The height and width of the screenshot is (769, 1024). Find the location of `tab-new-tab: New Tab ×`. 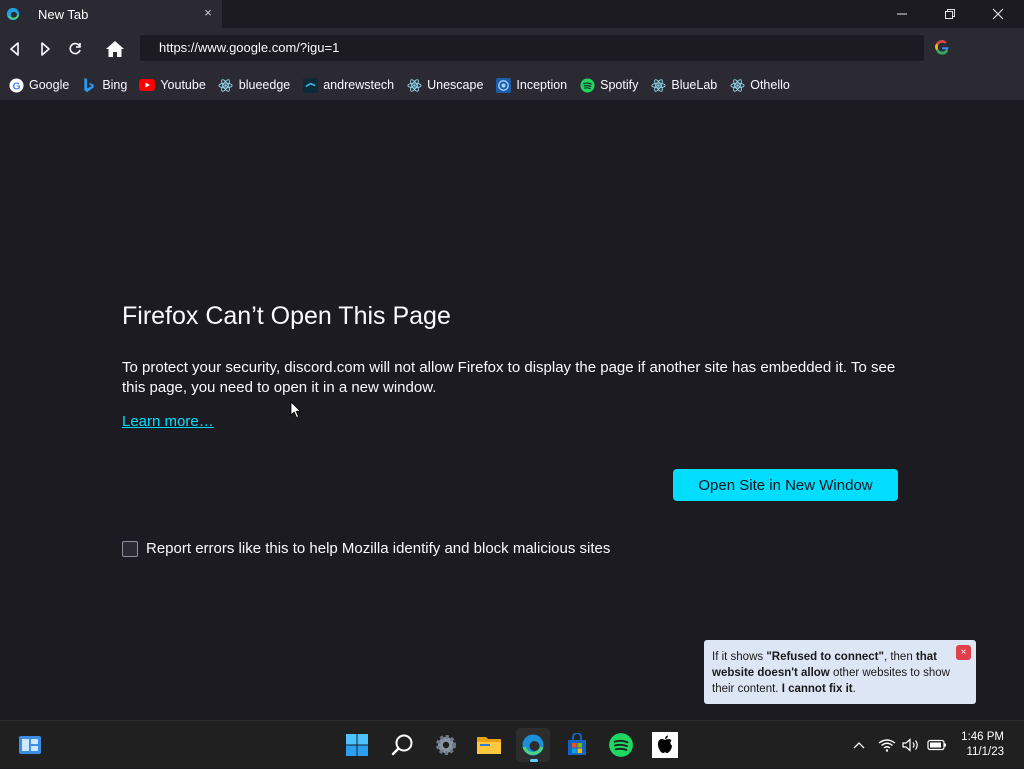

tab-new-tab: New Tab × is located at coordinates (111, 14).